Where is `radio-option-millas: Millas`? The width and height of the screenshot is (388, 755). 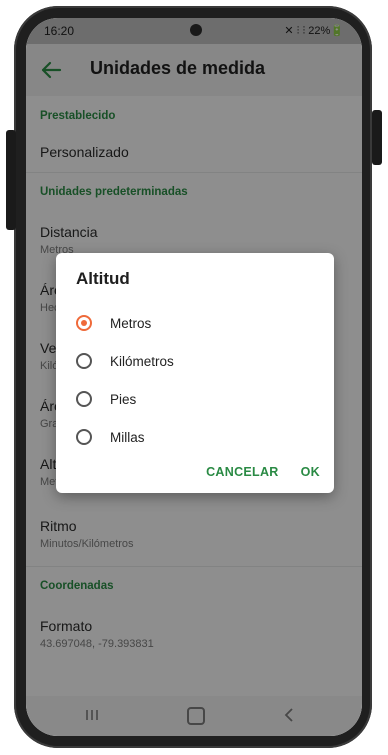
radio-option-millas: Millas is located at coordinates (196, 437).